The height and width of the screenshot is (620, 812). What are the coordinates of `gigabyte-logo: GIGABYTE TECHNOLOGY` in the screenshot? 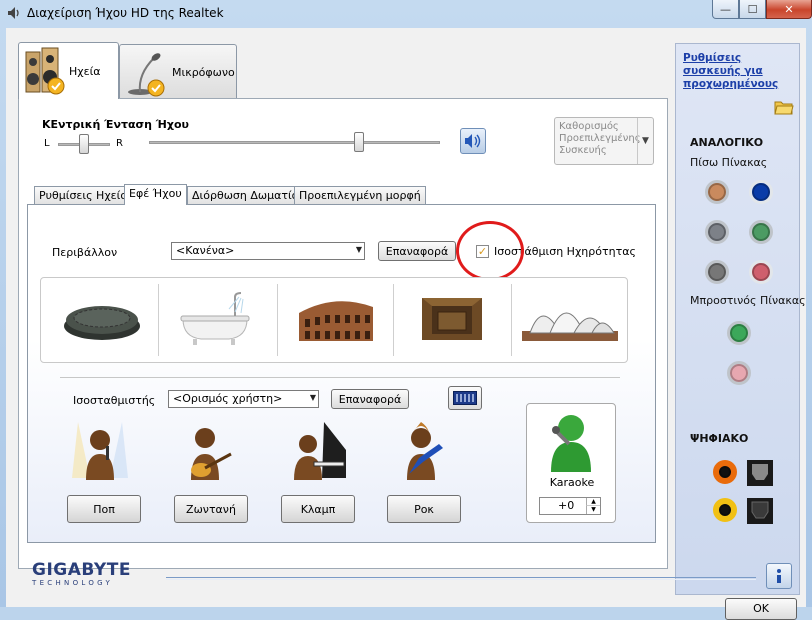 It's located at (81, 573).